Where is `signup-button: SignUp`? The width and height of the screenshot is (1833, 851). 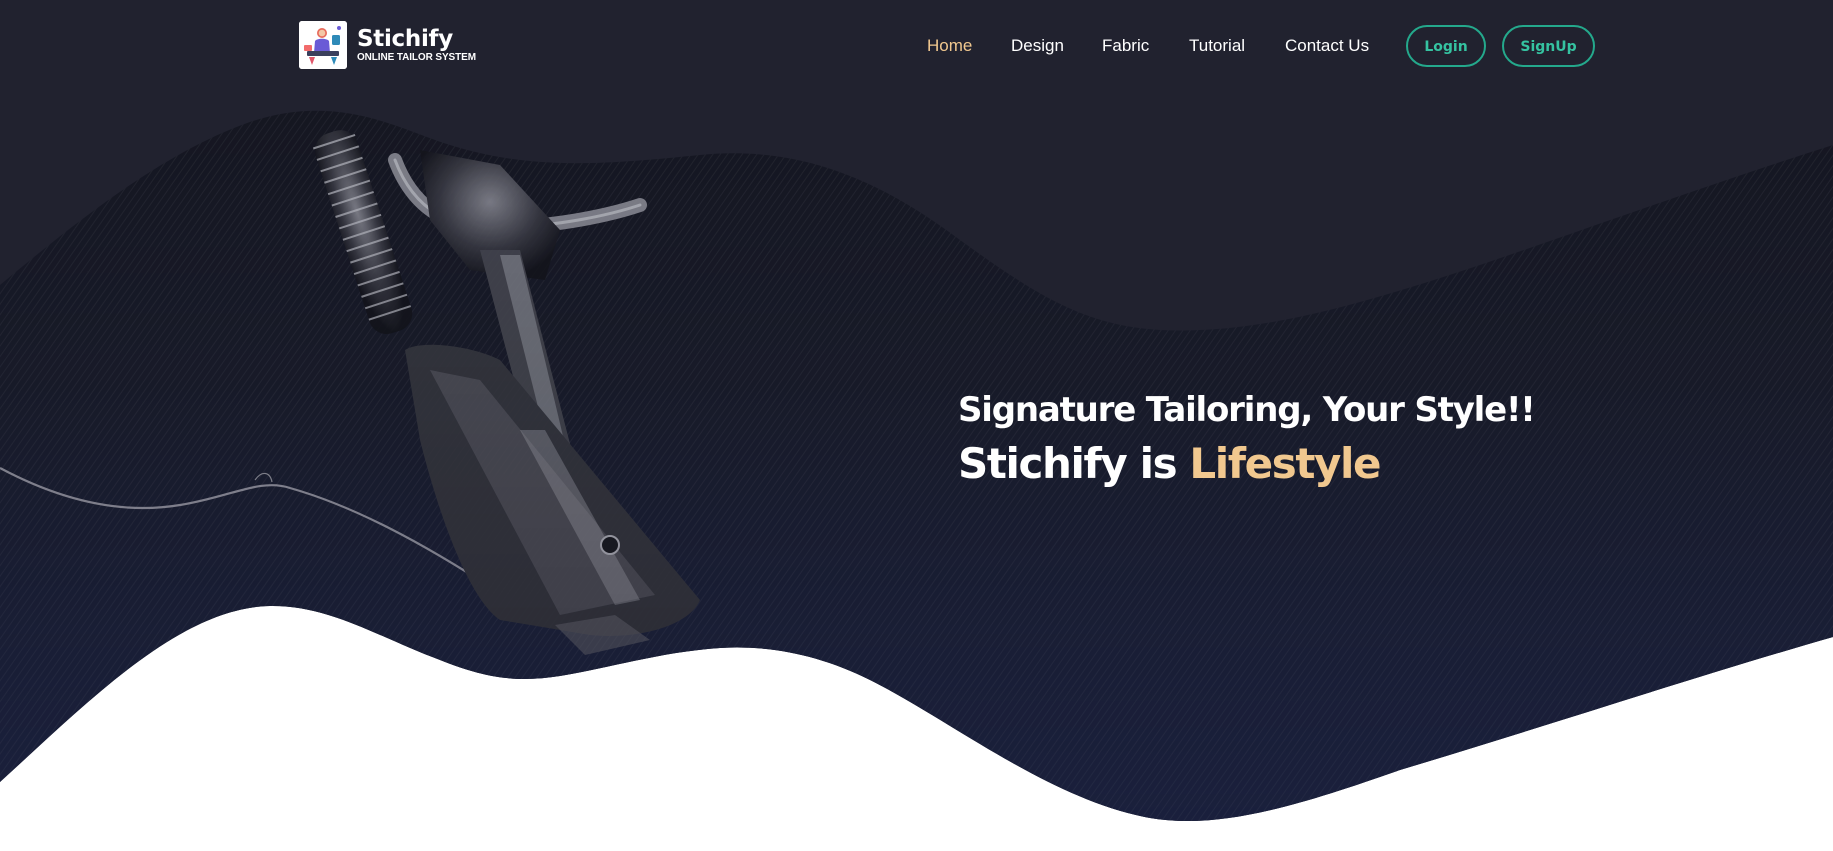
signup-button: SignUp is located at coordinates (1548, 46).